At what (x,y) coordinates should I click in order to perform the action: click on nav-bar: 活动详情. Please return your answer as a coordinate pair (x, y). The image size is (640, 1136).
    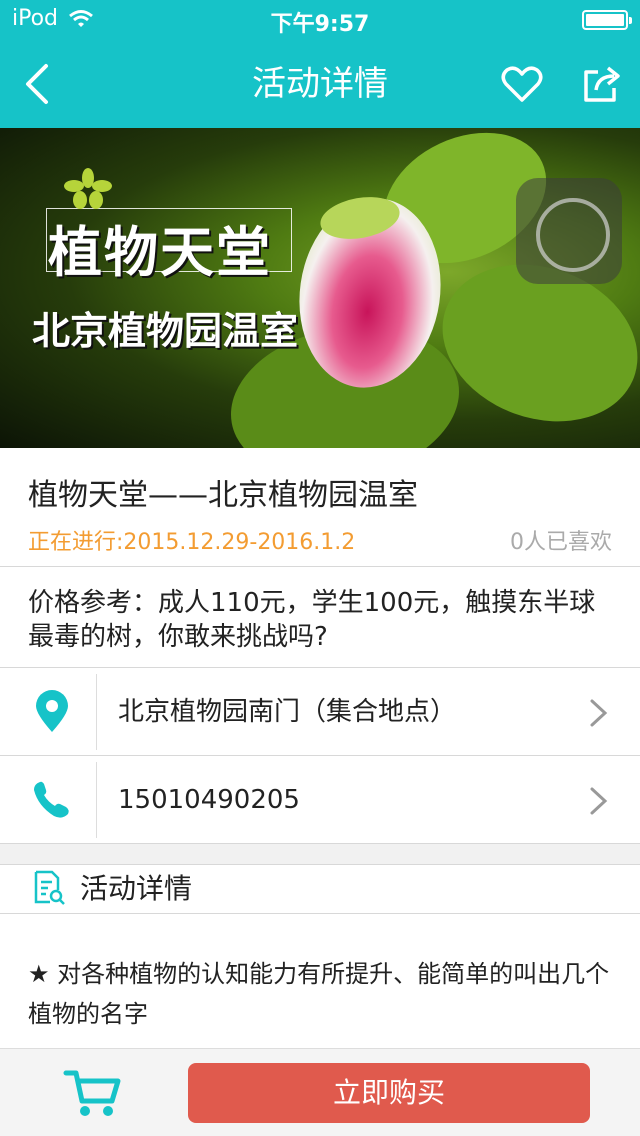
    Looking at the image, I should click on (320, 84).